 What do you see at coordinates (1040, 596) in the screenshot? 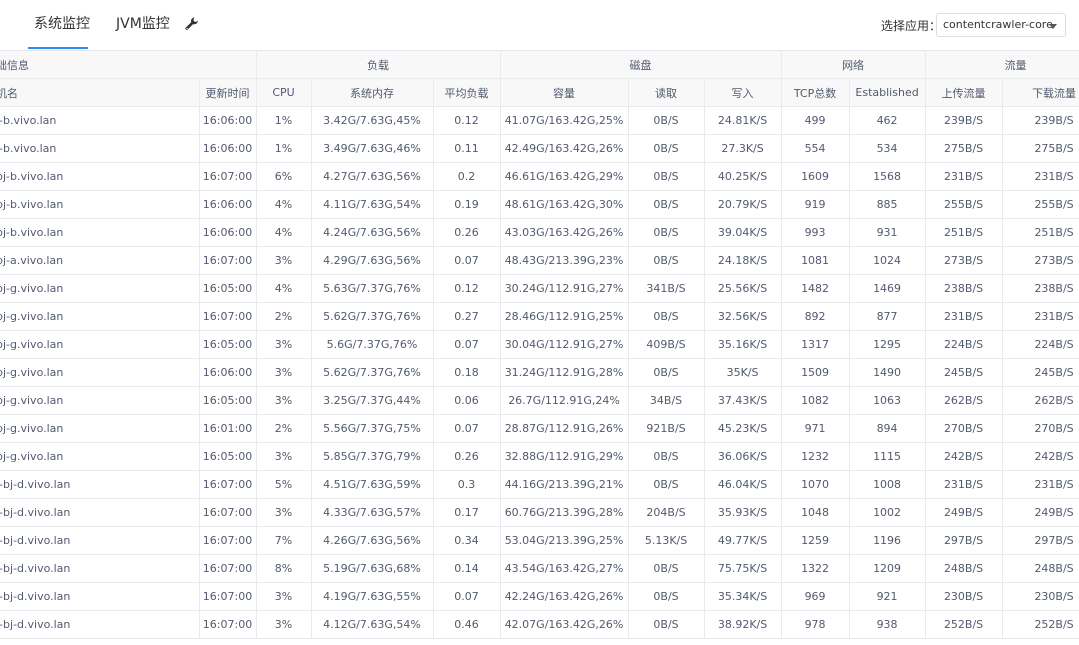
I see `cell-download: 230B/S` at bounding box center [1040, 596].